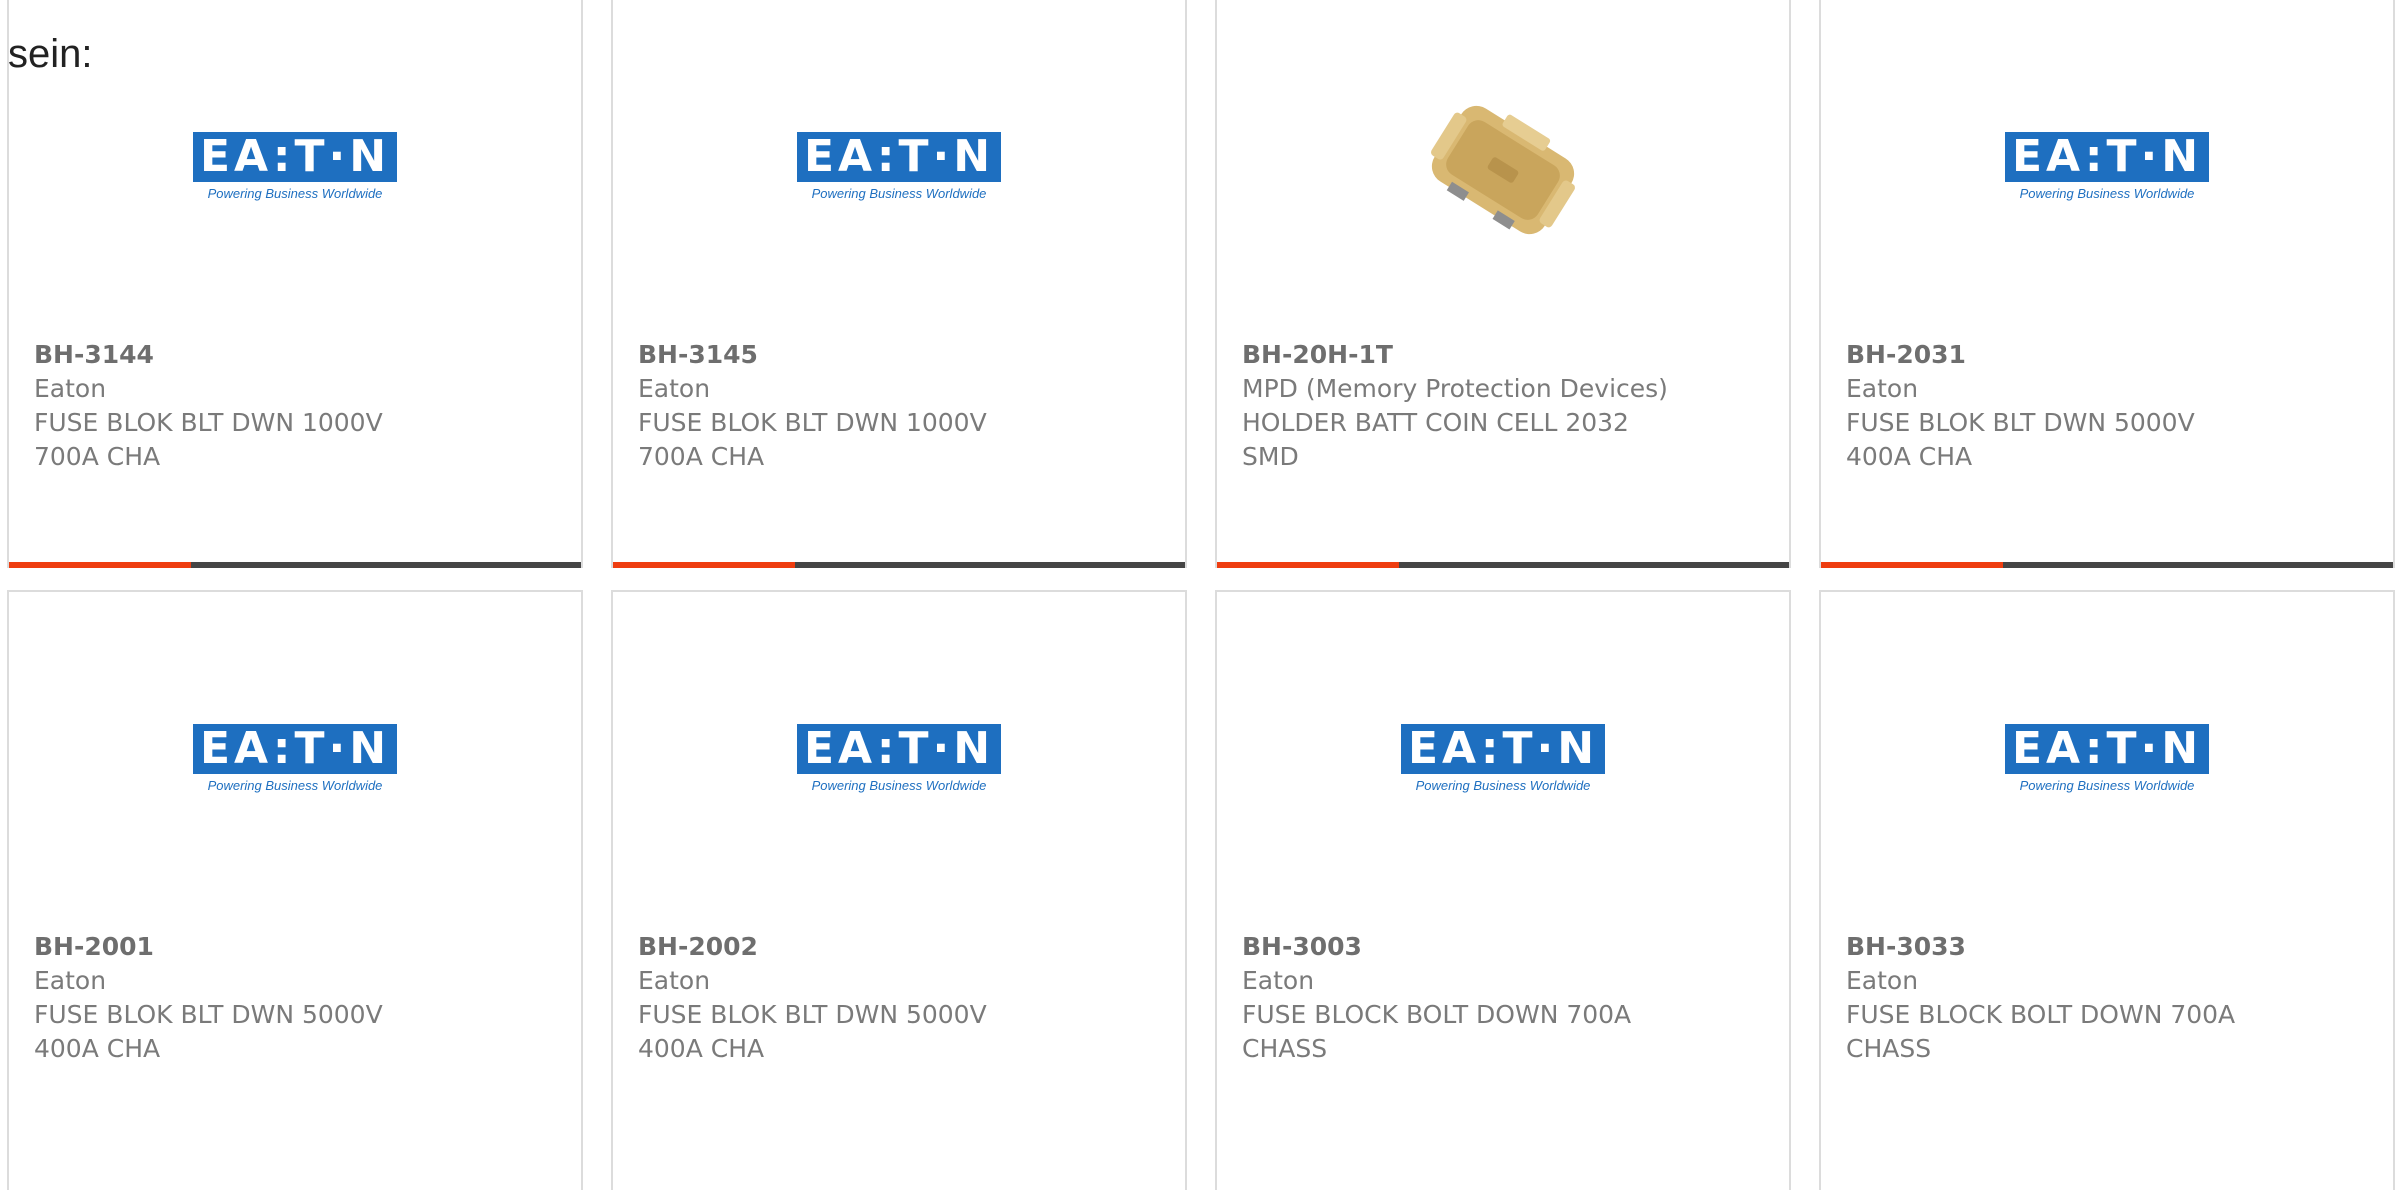 The width and height of the screenshot is (2400, 1190). Describe the element at coordinates (297, 947) in the screenshot. I see `part-number: BH-2001` at that location.